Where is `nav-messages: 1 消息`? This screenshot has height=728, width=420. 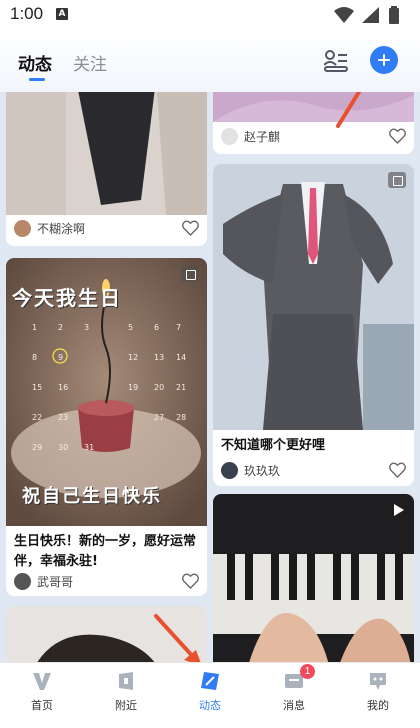 nav-messages: 1 消息 is located at coordinates (294, 695).